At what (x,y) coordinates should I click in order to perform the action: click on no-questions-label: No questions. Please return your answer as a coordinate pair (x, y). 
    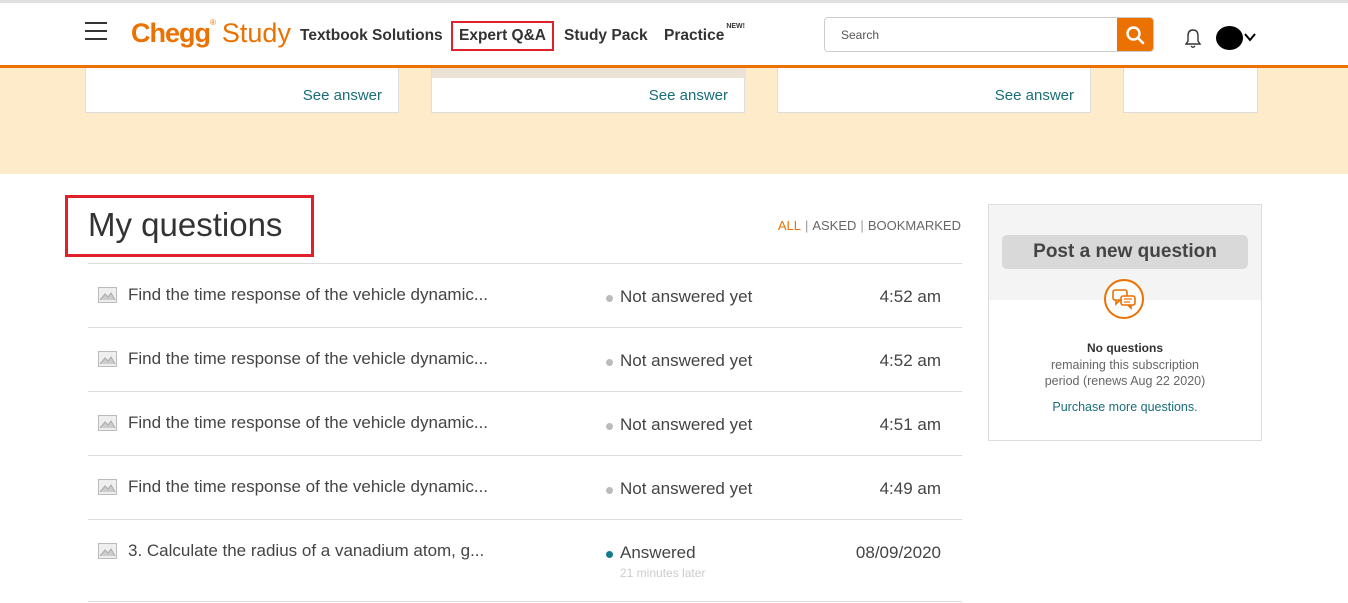
    Looking at the image, I should click on (1124, 348).